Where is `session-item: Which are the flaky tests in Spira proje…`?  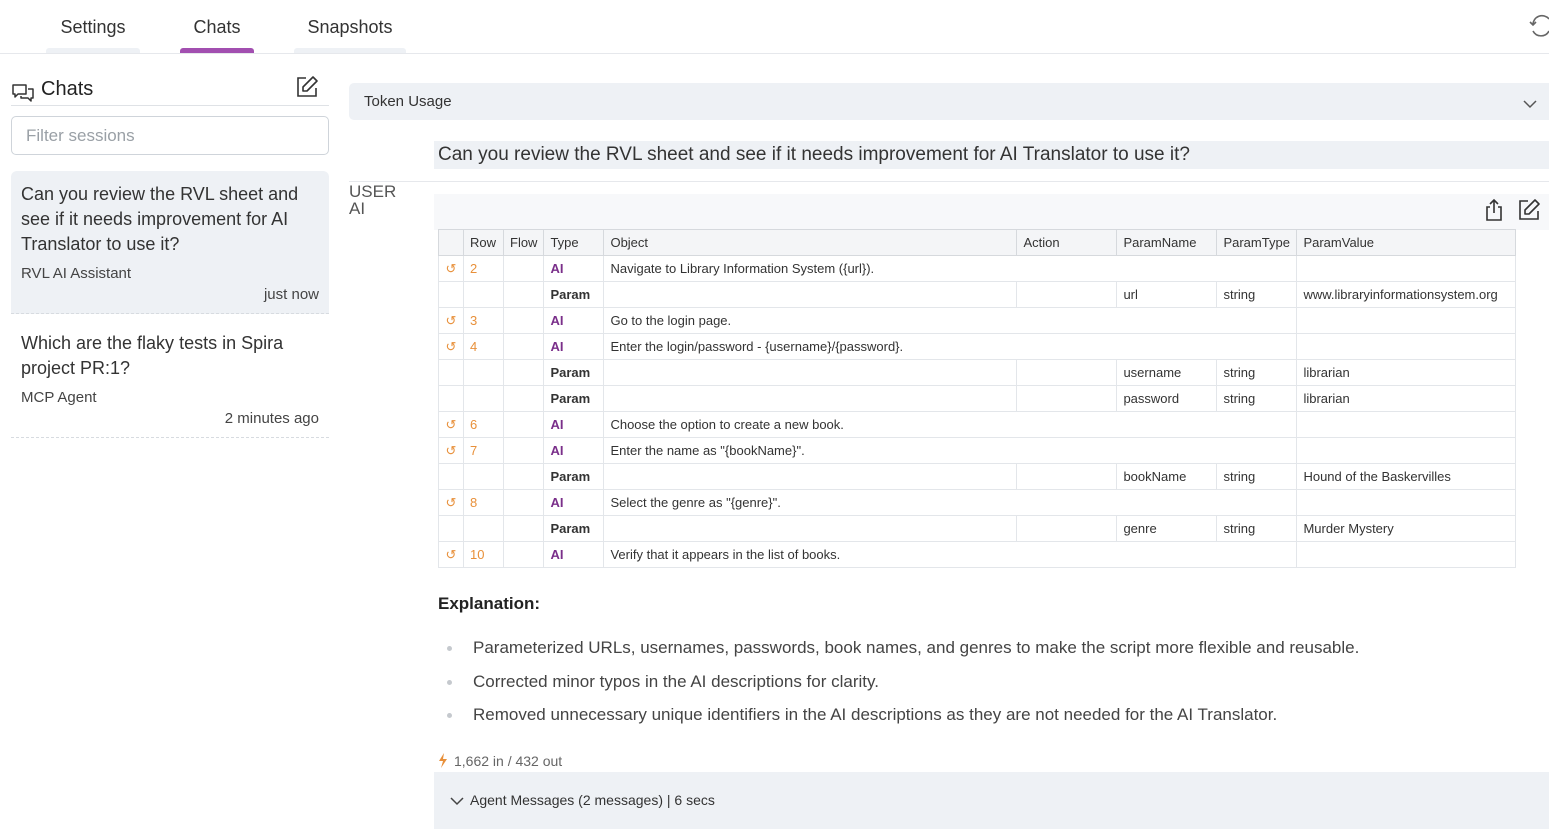
session-item: Which are the flaky tests in Spira proje… is located at coordinates (170, 379).